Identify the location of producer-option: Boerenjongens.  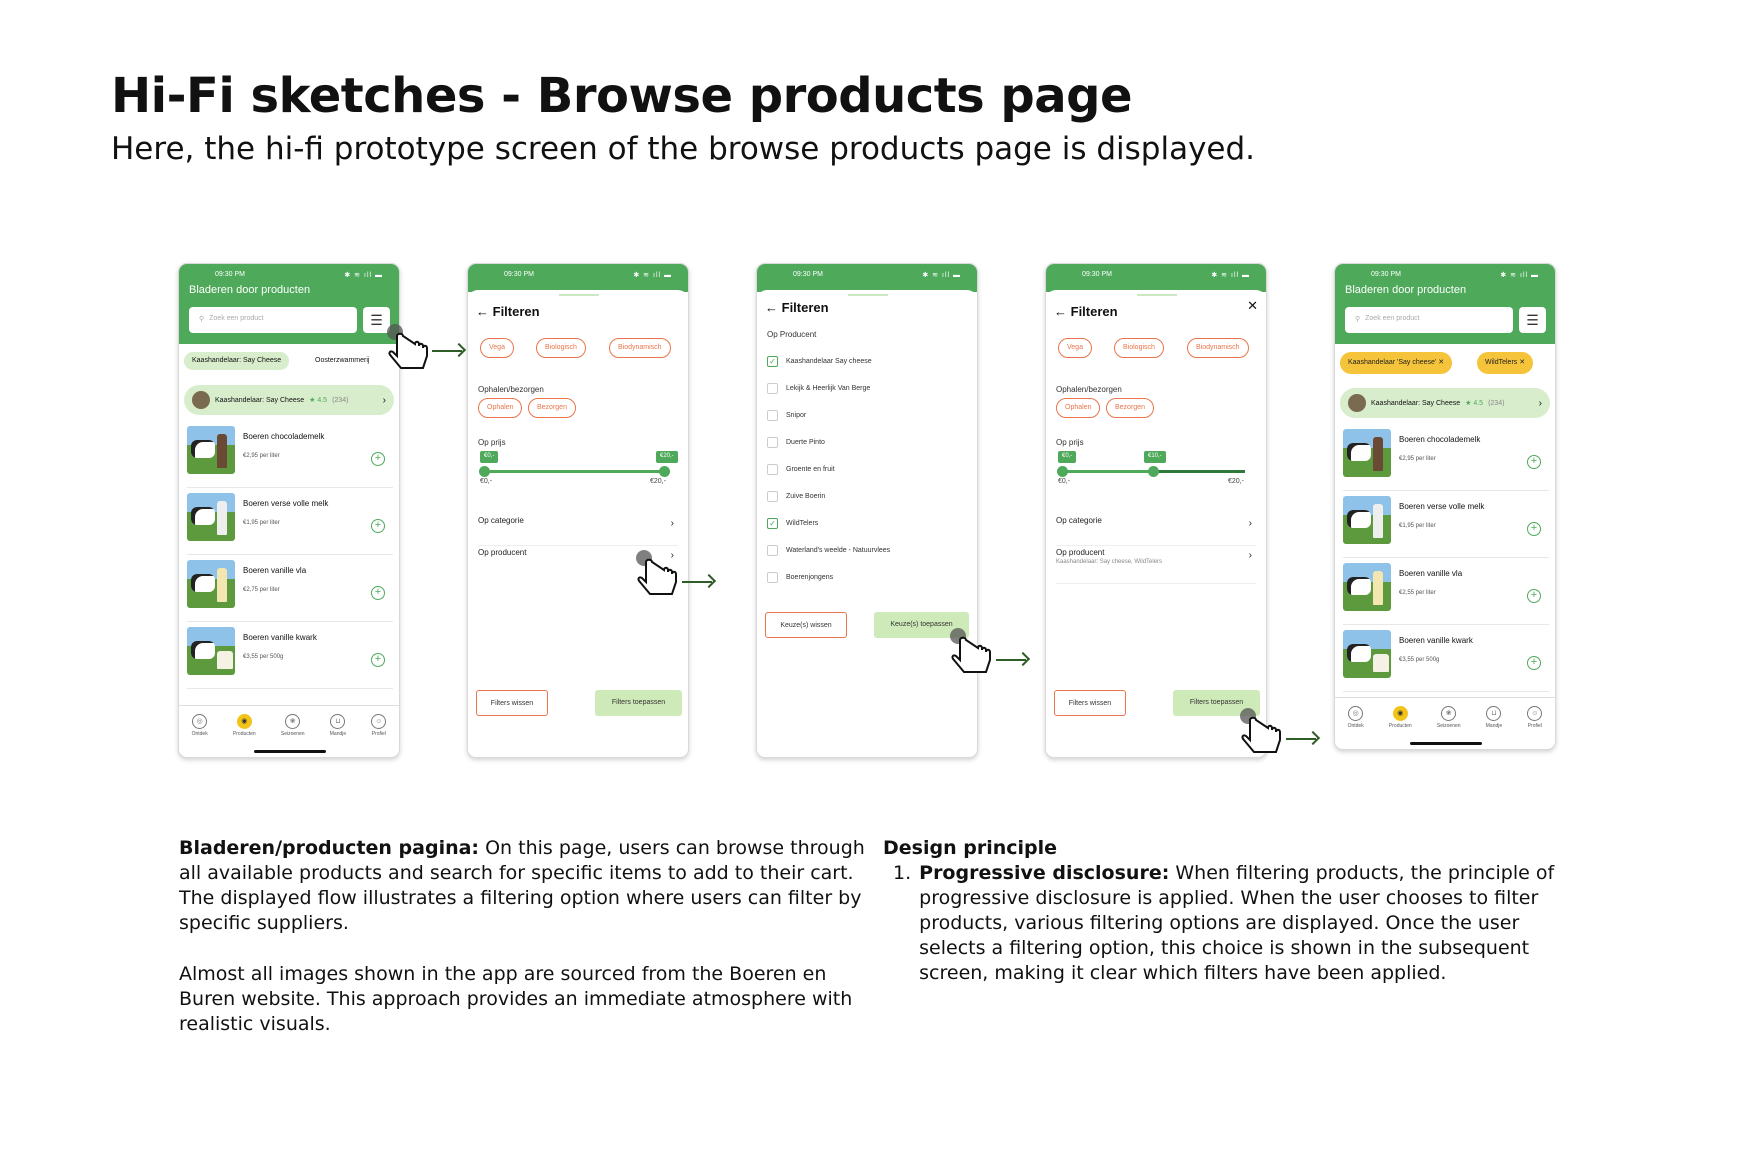
(800, 577).